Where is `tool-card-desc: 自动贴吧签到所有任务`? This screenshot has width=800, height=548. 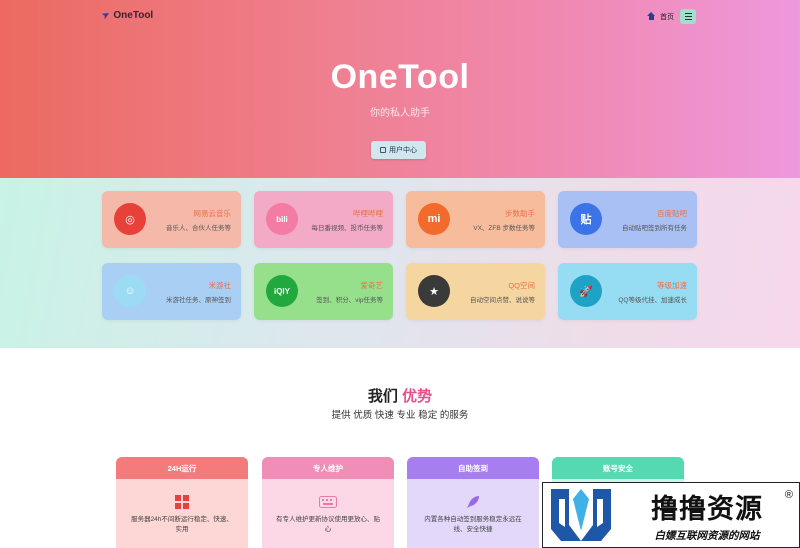
tool-card-desc: 自动贴吧签到所有任务 is located at coordinates (654, 228).